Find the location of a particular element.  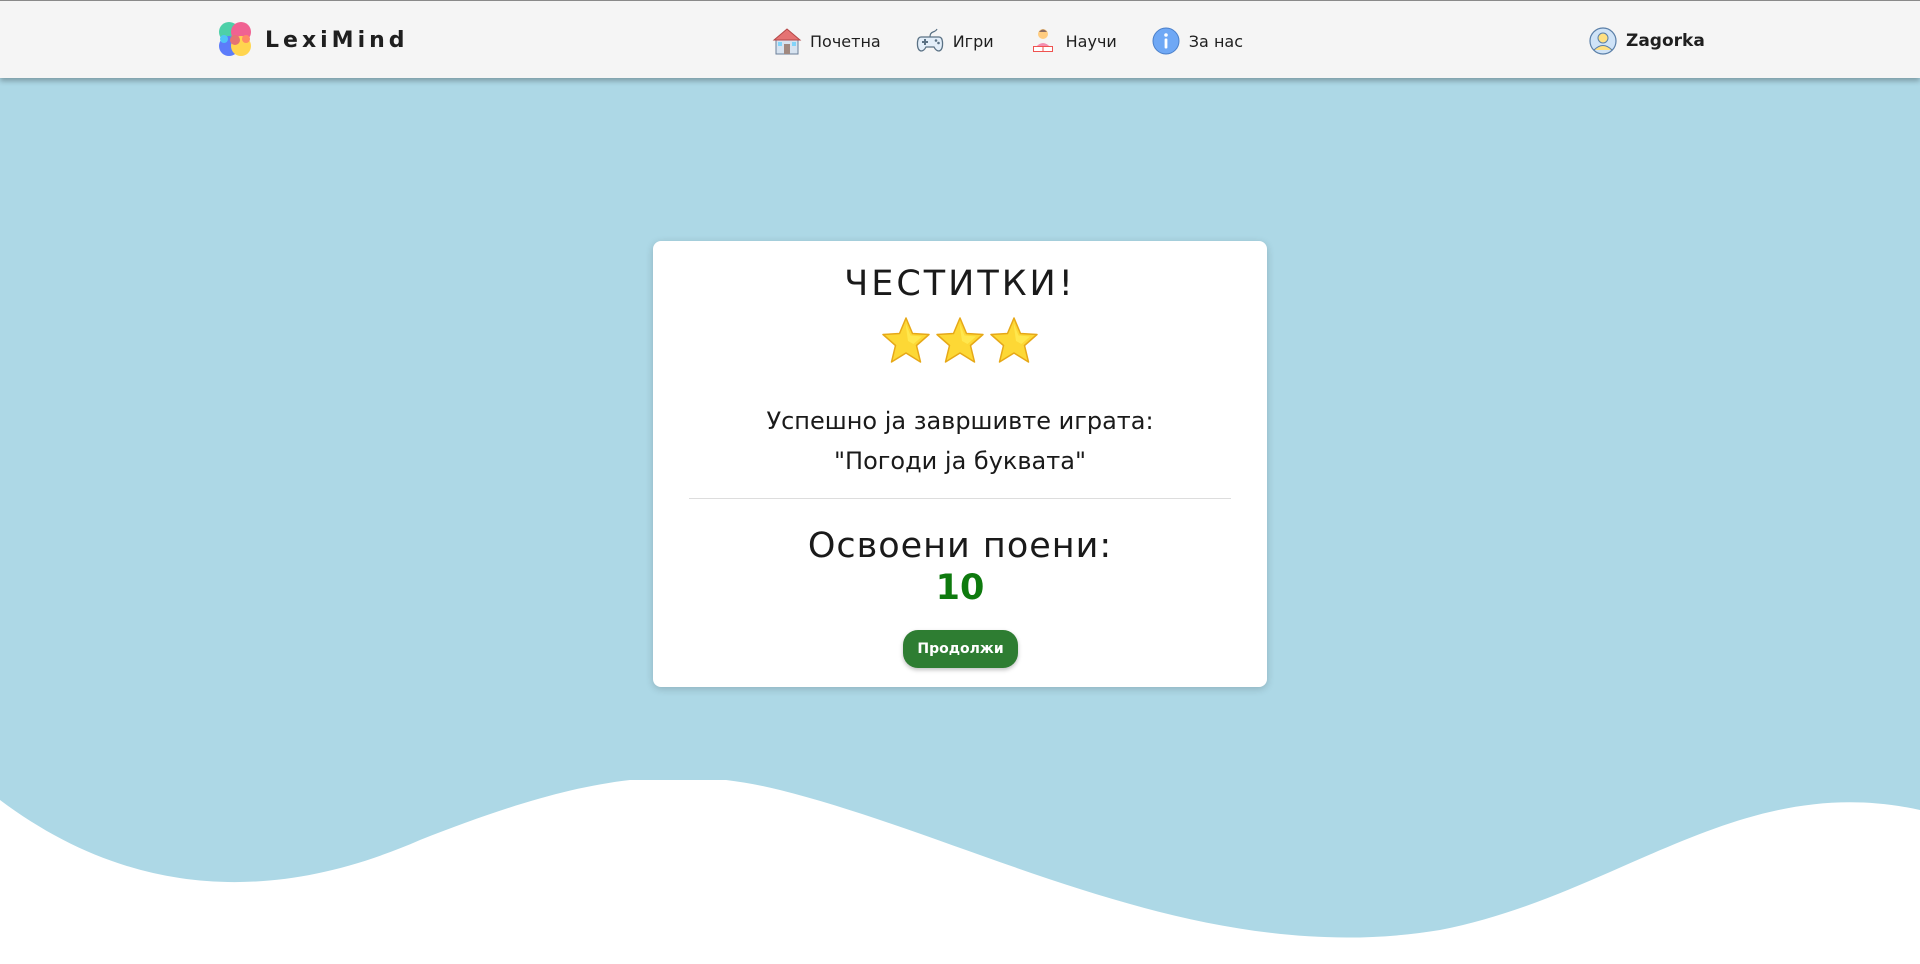

brand-name: LexiMind is located at coordinates (337, 40).